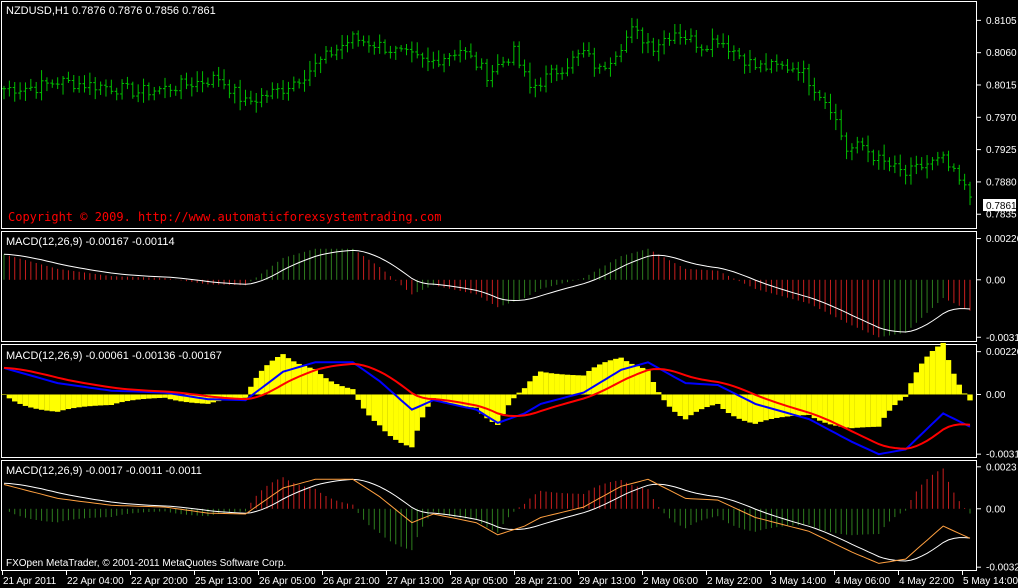  What do you see at coordinates (95, 581) in the screenshot?
I see `time-tick-label: 22 Apr 04:00` at bounding box center [95, 581].